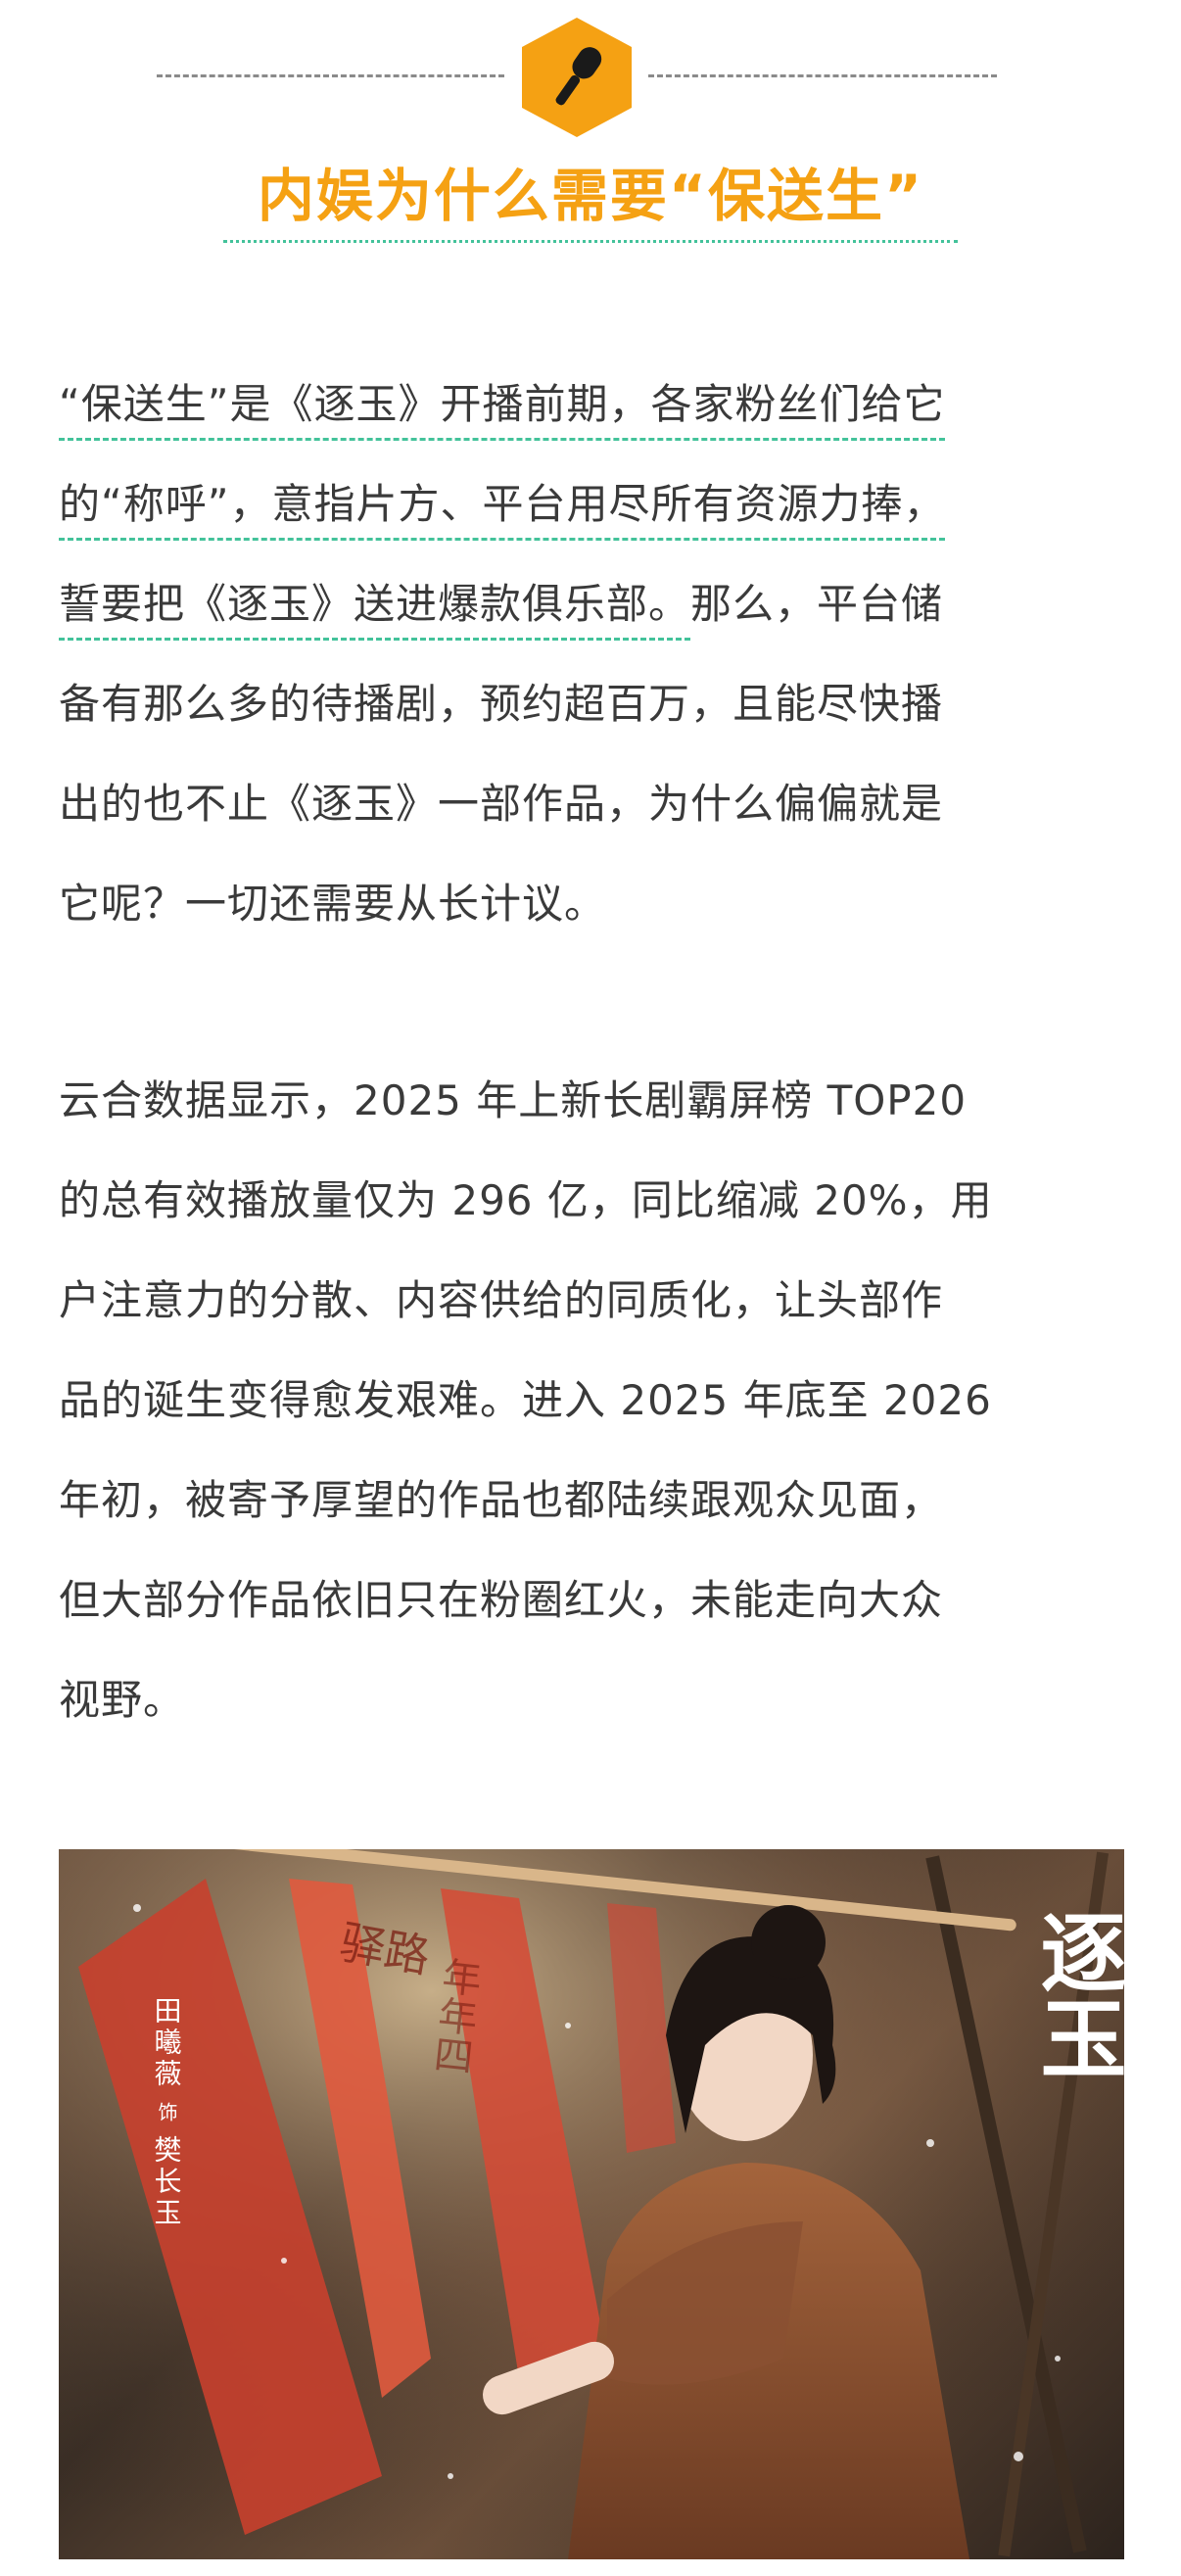 The width and height of the screenshot is (1181, 2576). Describe the element at coordinates (1075, 1994) in the screenshot. I see `show-logo: 逐玉` at that location.